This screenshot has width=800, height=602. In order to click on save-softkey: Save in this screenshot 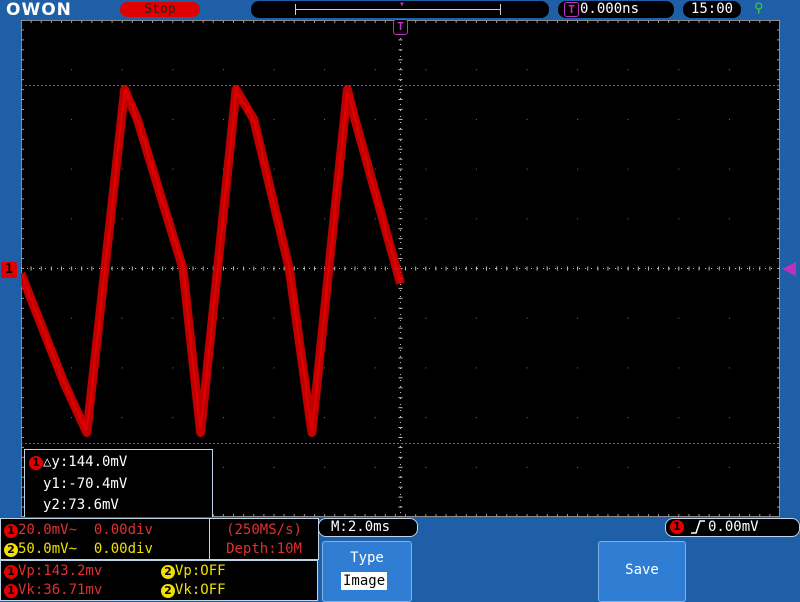, I will do `click(642, 571)`.